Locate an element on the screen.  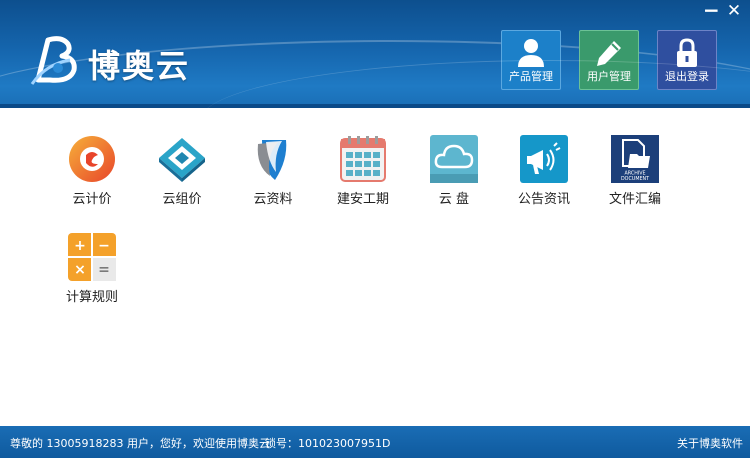
app-cloud-disk: 云 盘 is located at coordinates (454, 170).